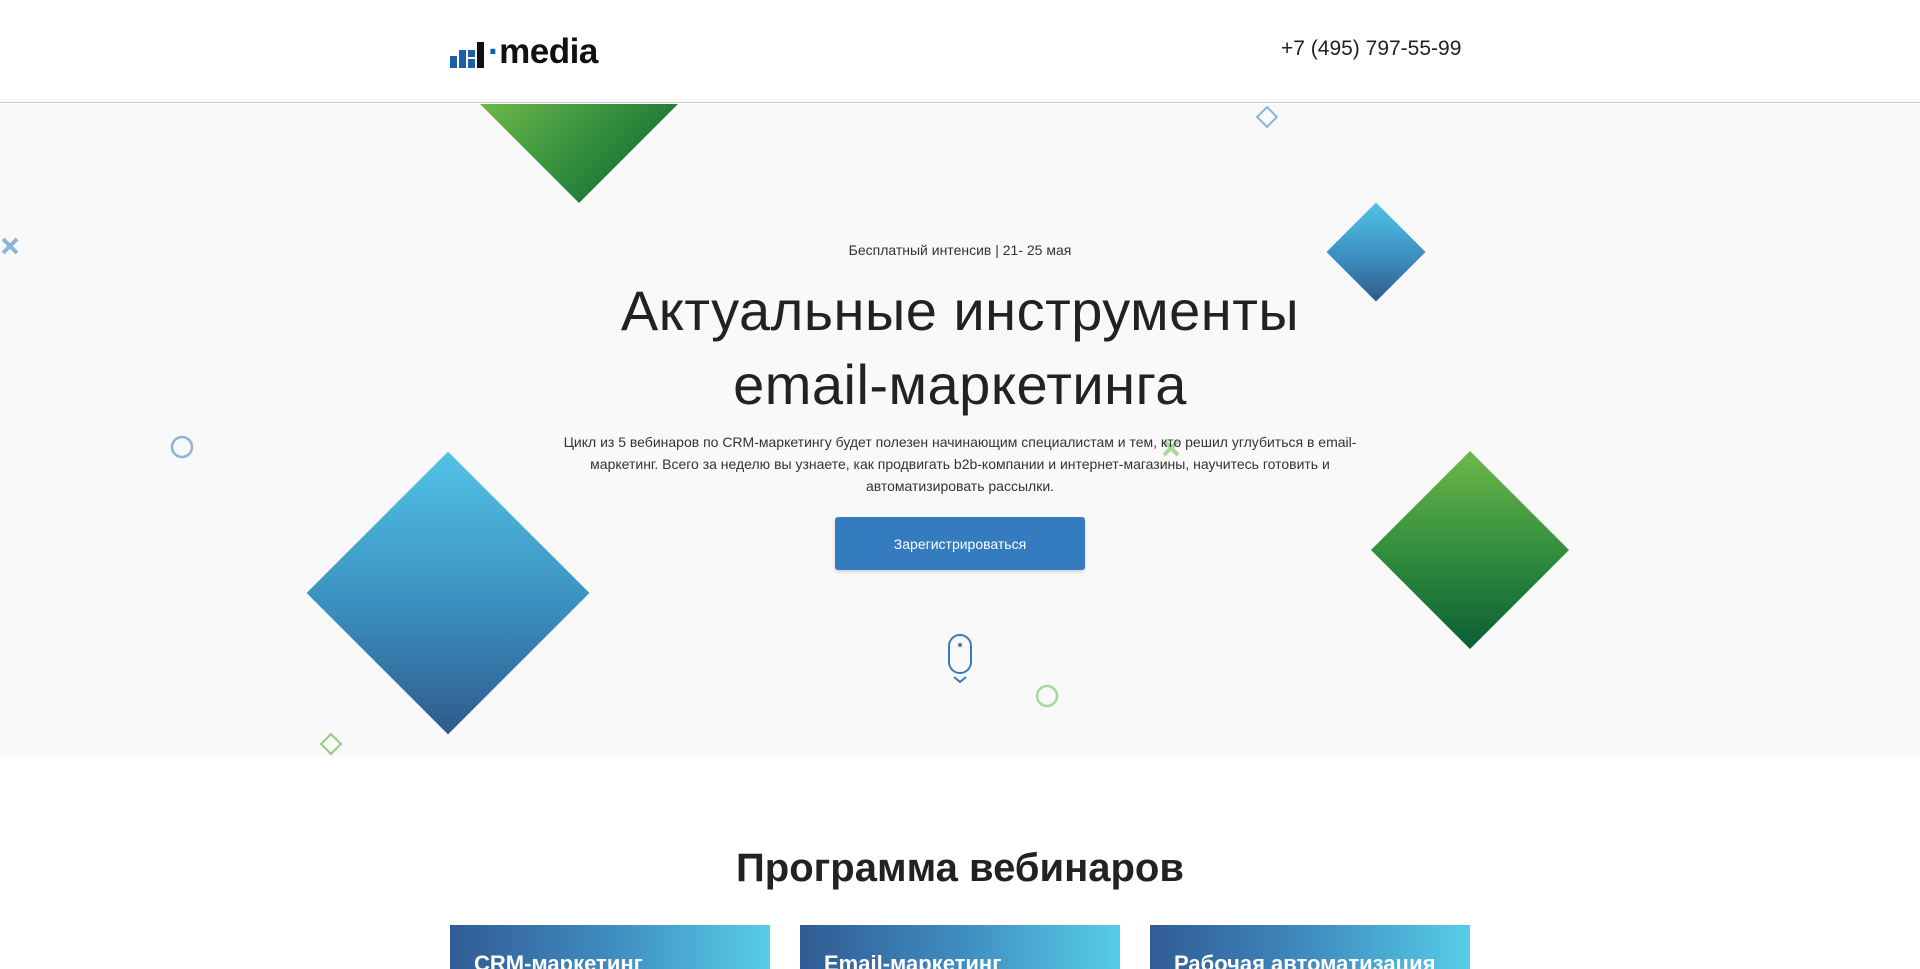 This screenshot has height=969, width=1920. What do you see at coordinates (182, 447) in the screenshot?
I see `blue-circle-icon` at bounding box center [182, 447].